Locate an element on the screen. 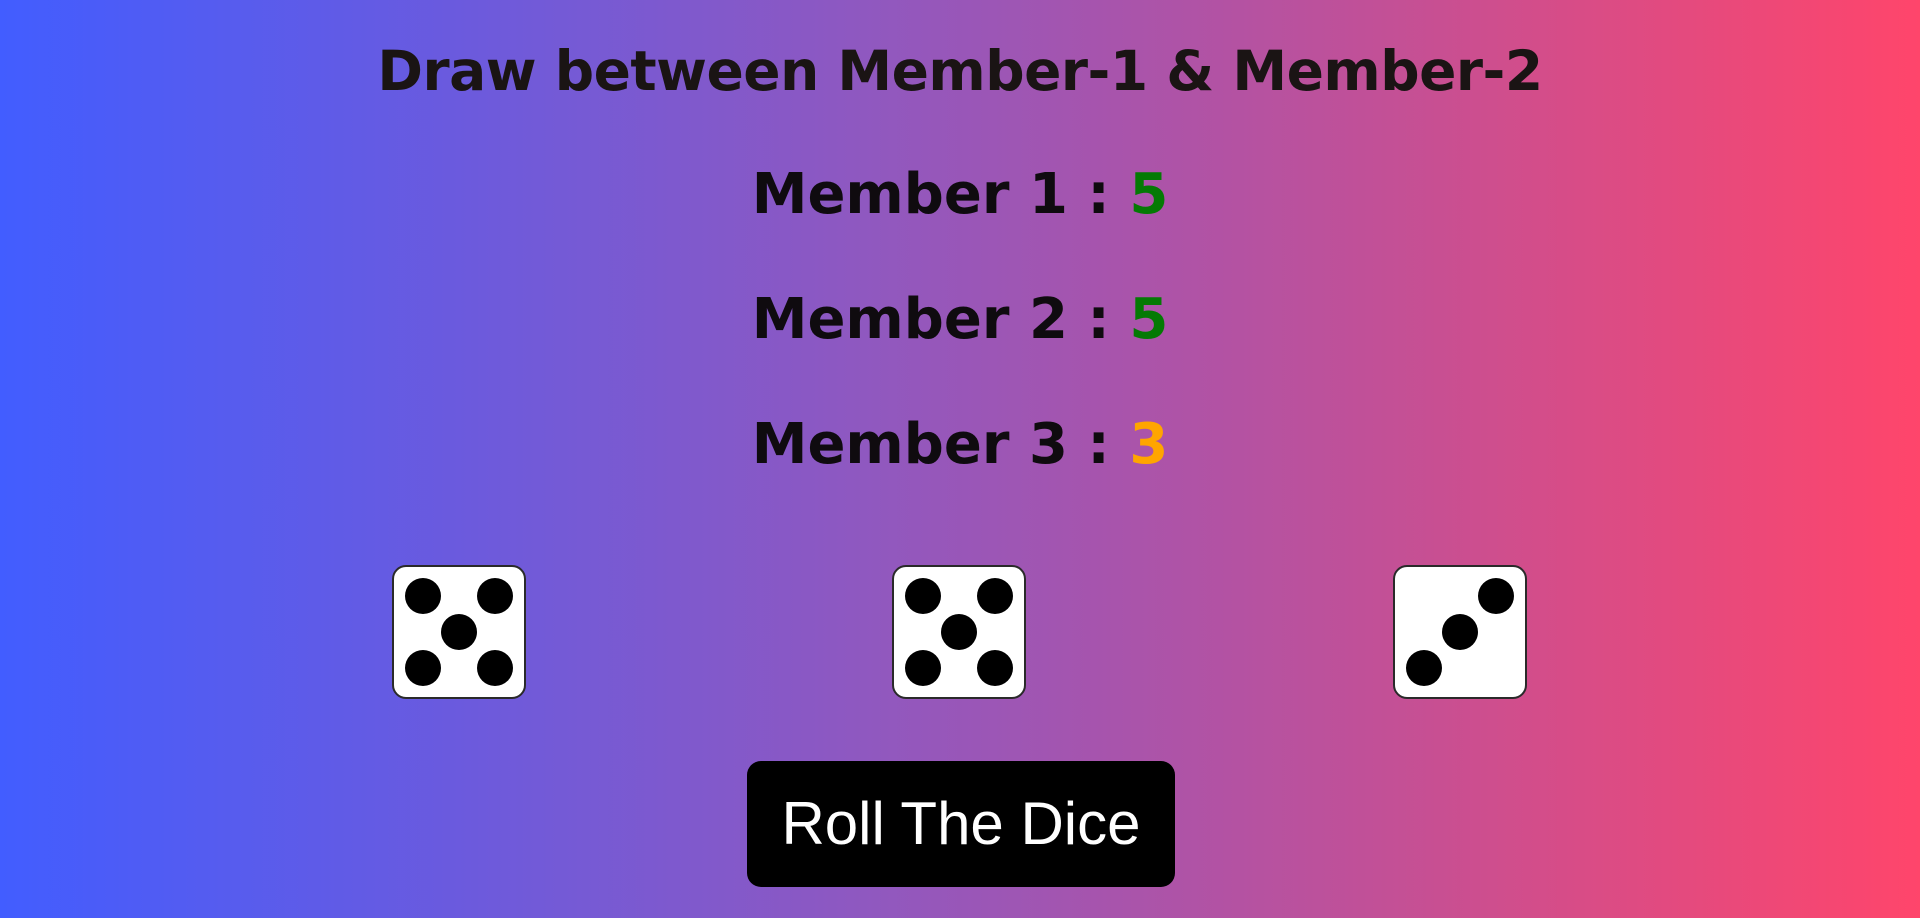 This screenshot has height=918, width=1920. member-1-score: 5 is located at coordinates (1149, 194).